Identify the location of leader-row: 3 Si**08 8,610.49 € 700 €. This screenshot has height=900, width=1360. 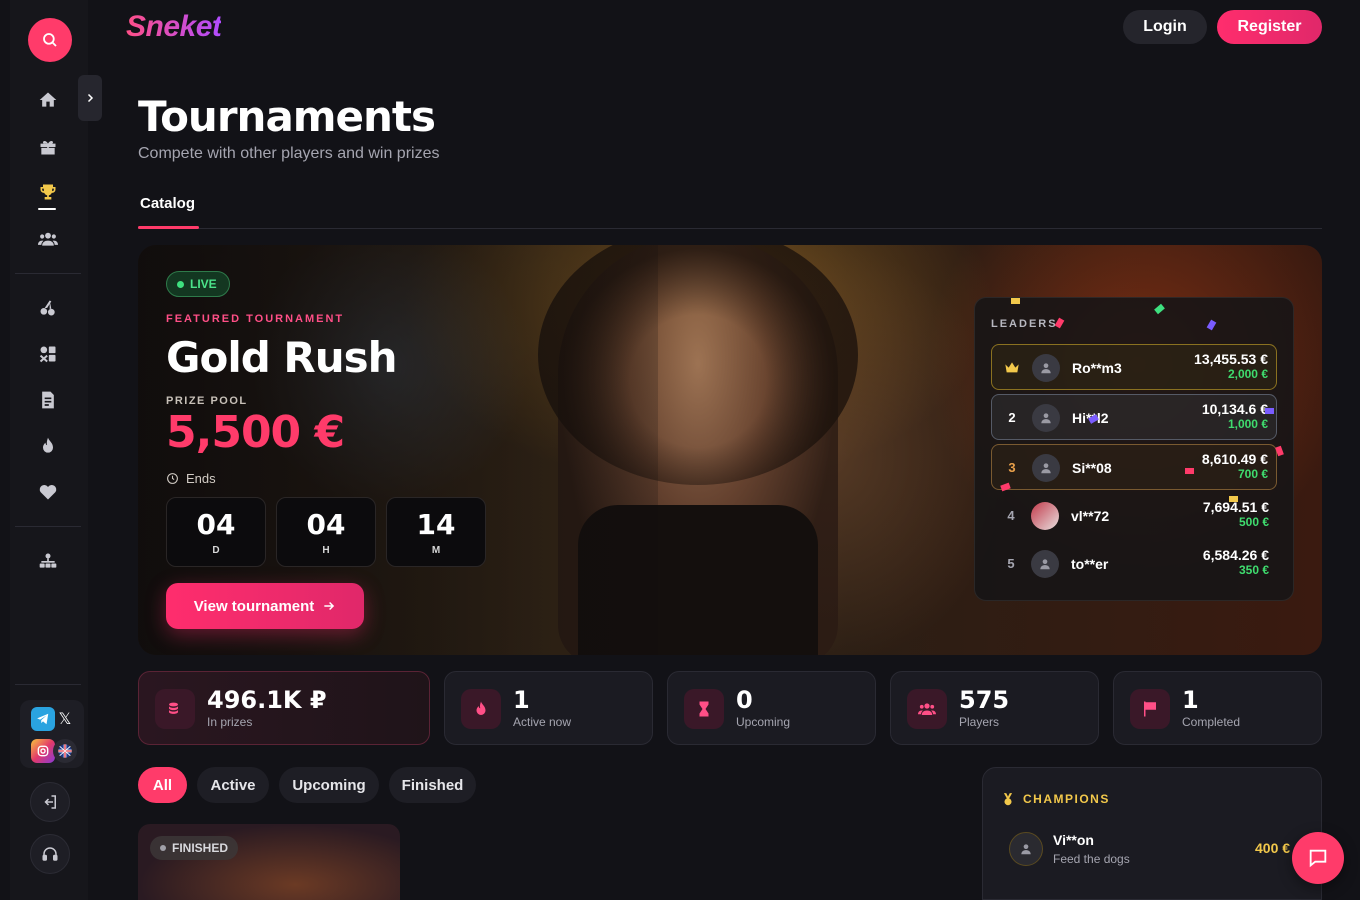
(1134, 467).